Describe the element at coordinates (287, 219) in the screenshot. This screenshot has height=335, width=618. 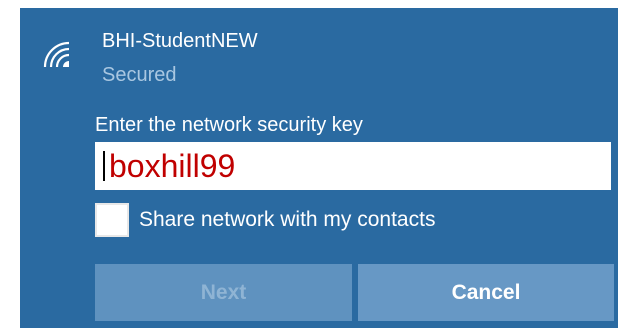
I see `share-network-label: Share network with my contacts` at that location.